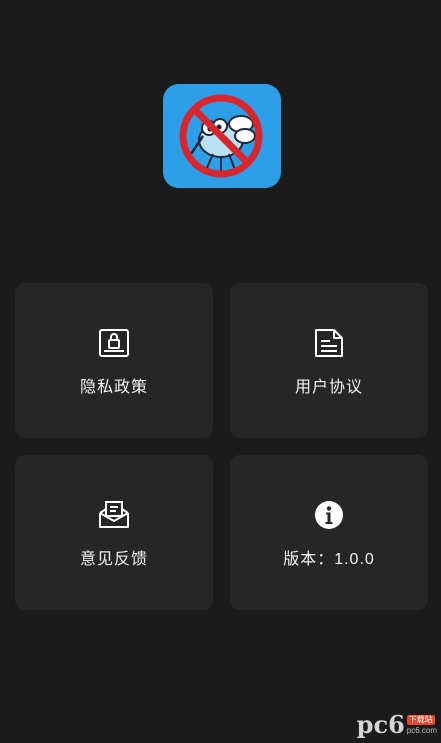  What do you see at coordinates (114, 343) in the screenshot?
I see `lock-document-icon` at bounding box center [114, 343].